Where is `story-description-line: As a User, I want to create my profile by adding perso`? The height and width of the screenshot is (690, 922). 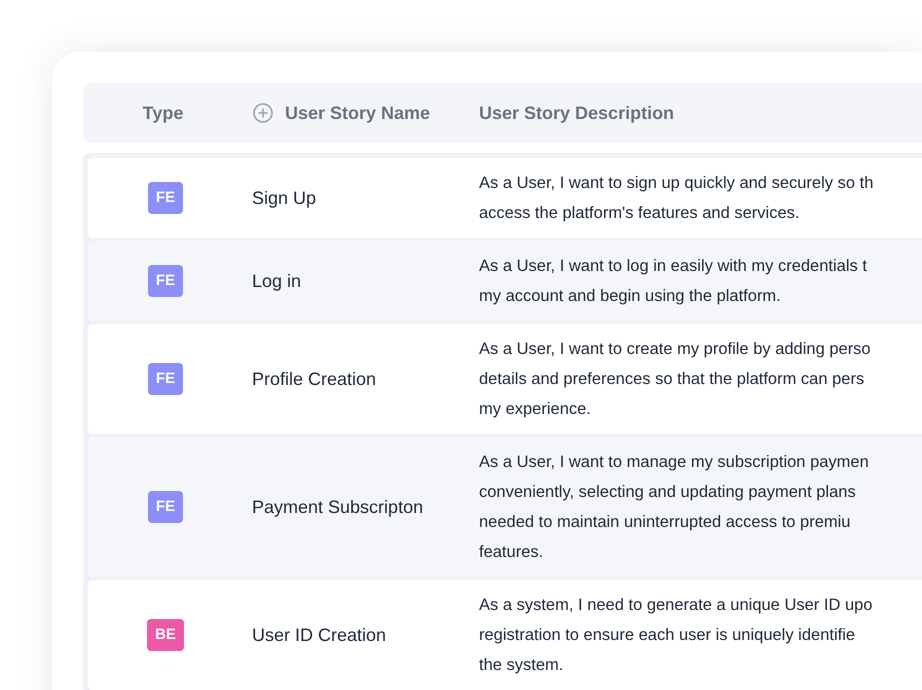 story-description-line: As a User, I want to create my profile by adding perso is located at coordinates (675, 349).